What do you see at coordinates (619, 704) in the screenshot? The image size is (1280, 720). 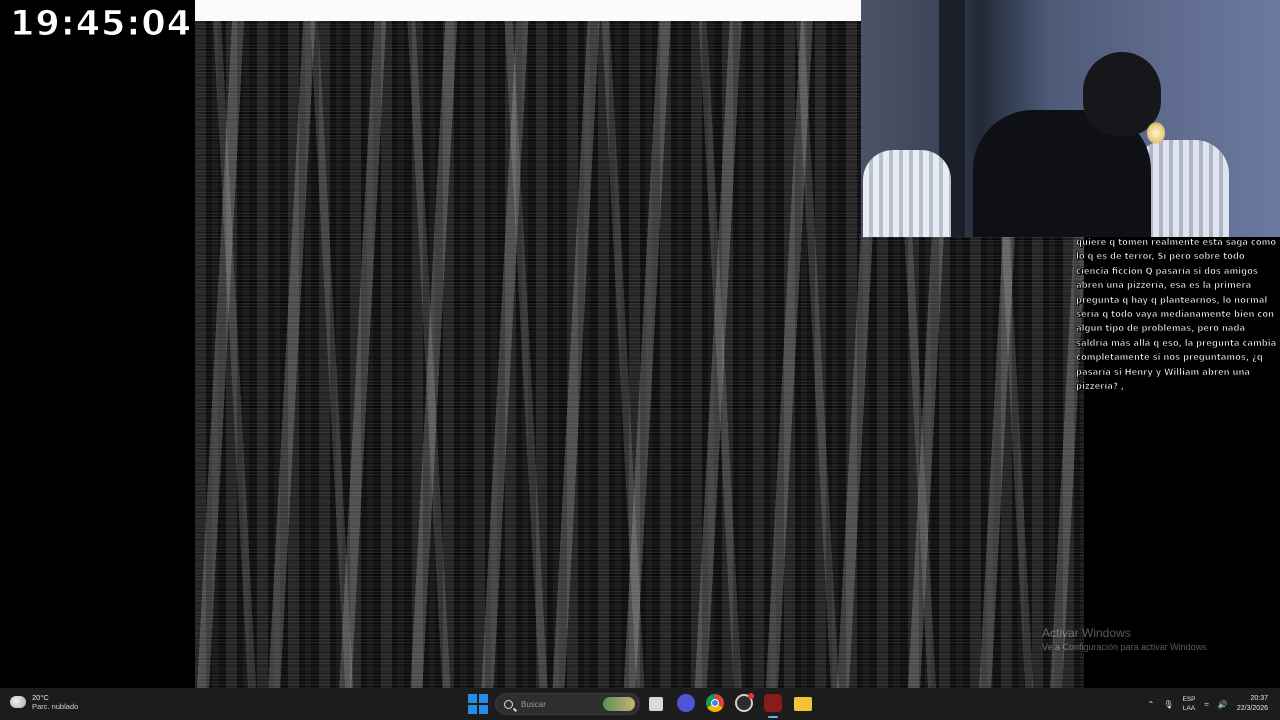 I see `search-highlight-image` at bounding box center [619, 704].